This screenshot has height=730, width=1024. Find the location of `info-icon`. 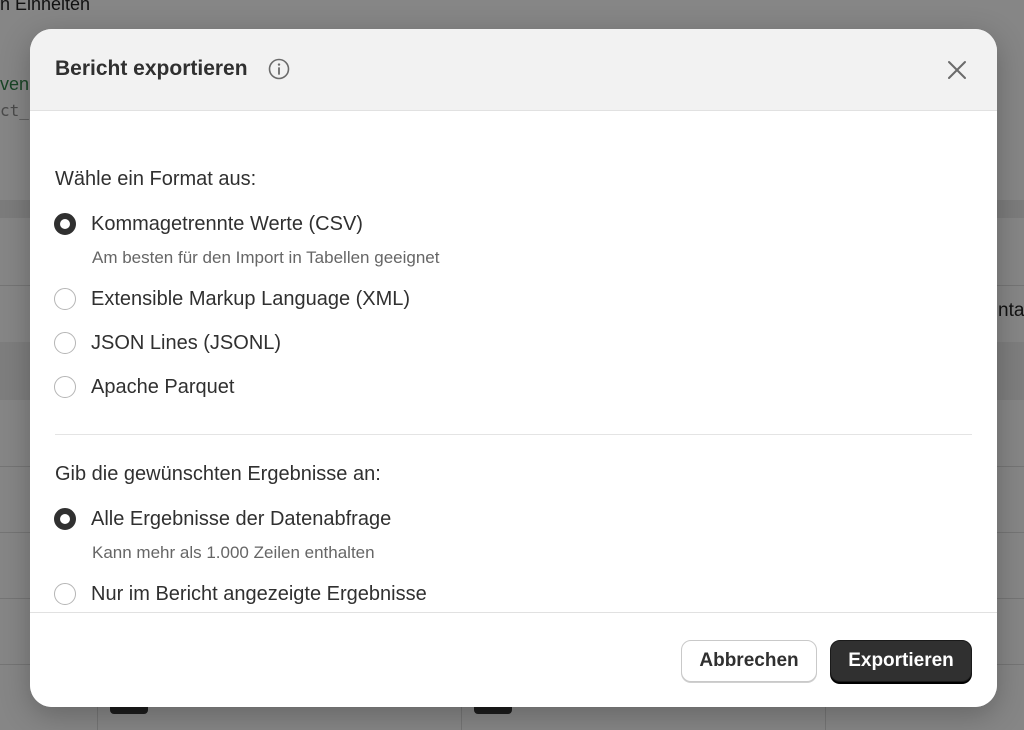

info-icon is located at coordinates (279, 69).